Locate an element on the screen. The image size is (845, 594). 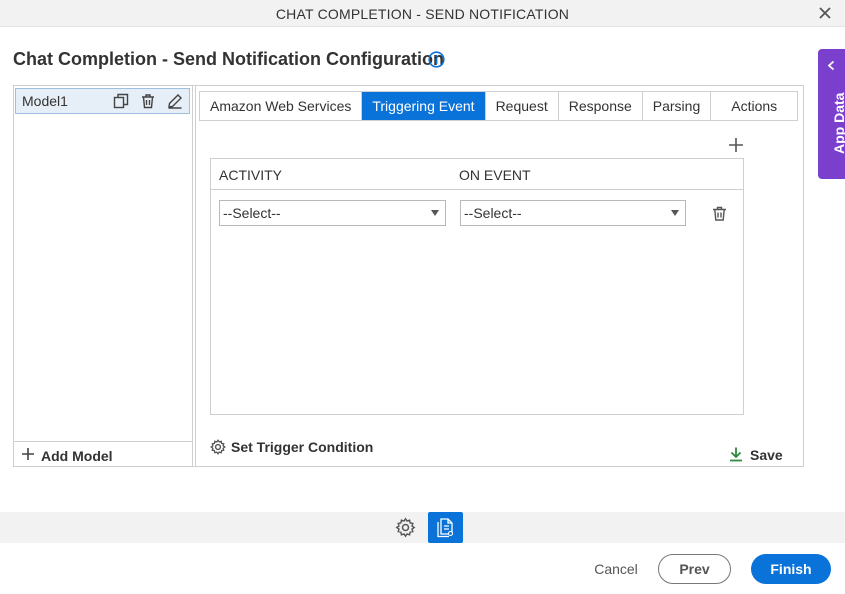
model-item: Model1 is located at coordinates (102, 101).